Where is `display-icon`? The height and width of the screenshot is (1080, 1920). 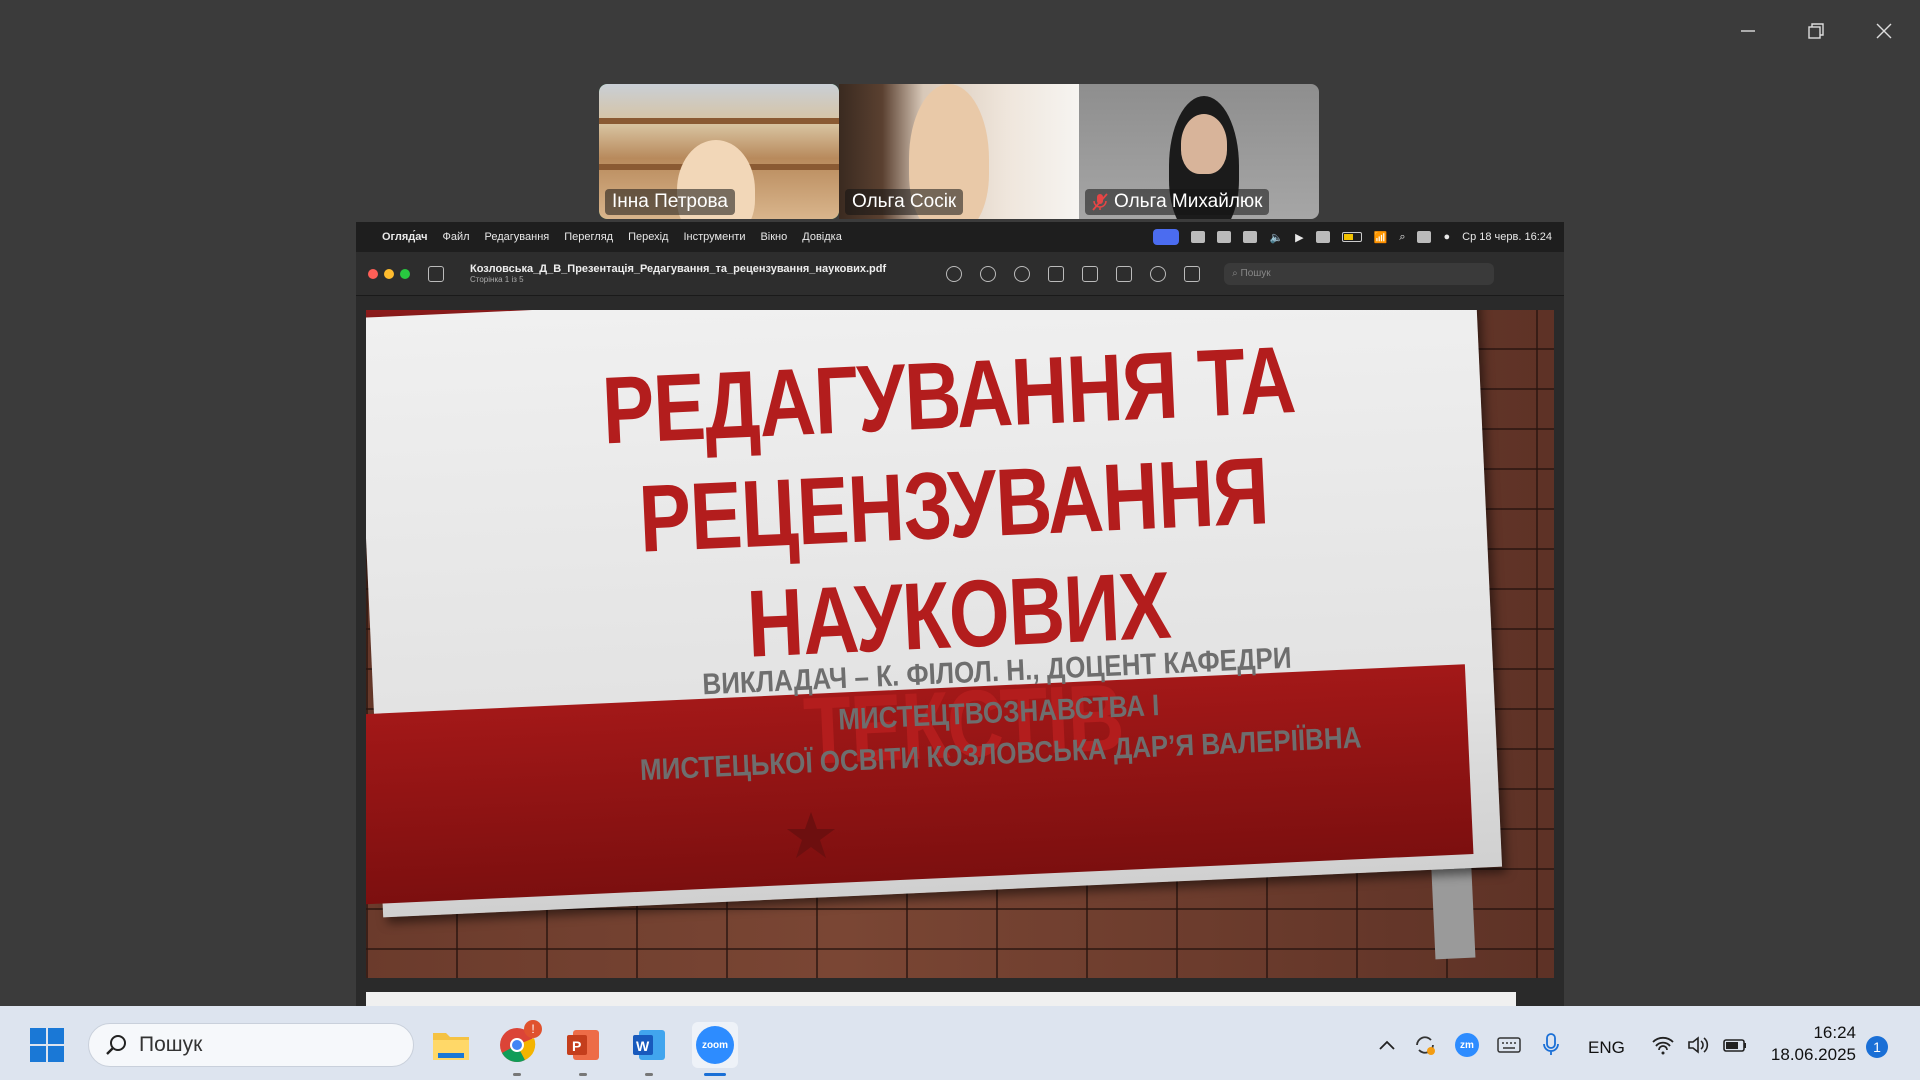 display-icon is located at coordinates (1250, 237).